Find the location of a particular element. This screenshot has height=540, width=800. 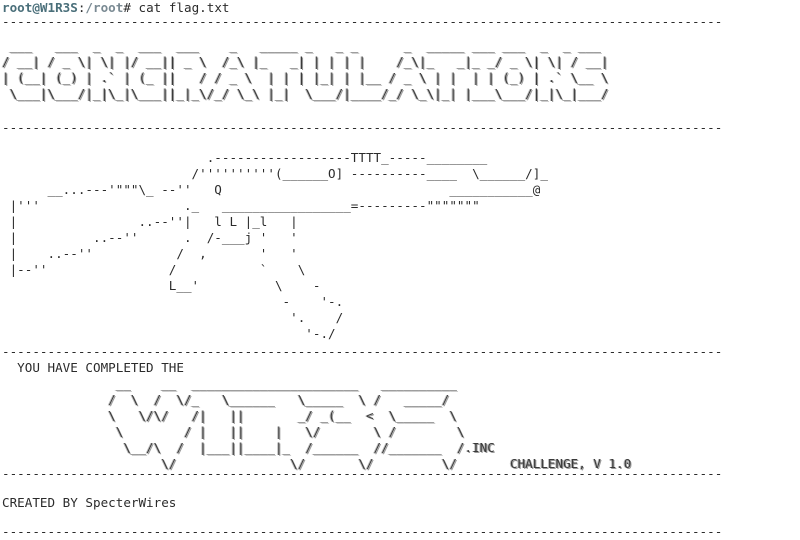

rifle-art-line: |--'' / ` \ is located at coordinates (154, 269).